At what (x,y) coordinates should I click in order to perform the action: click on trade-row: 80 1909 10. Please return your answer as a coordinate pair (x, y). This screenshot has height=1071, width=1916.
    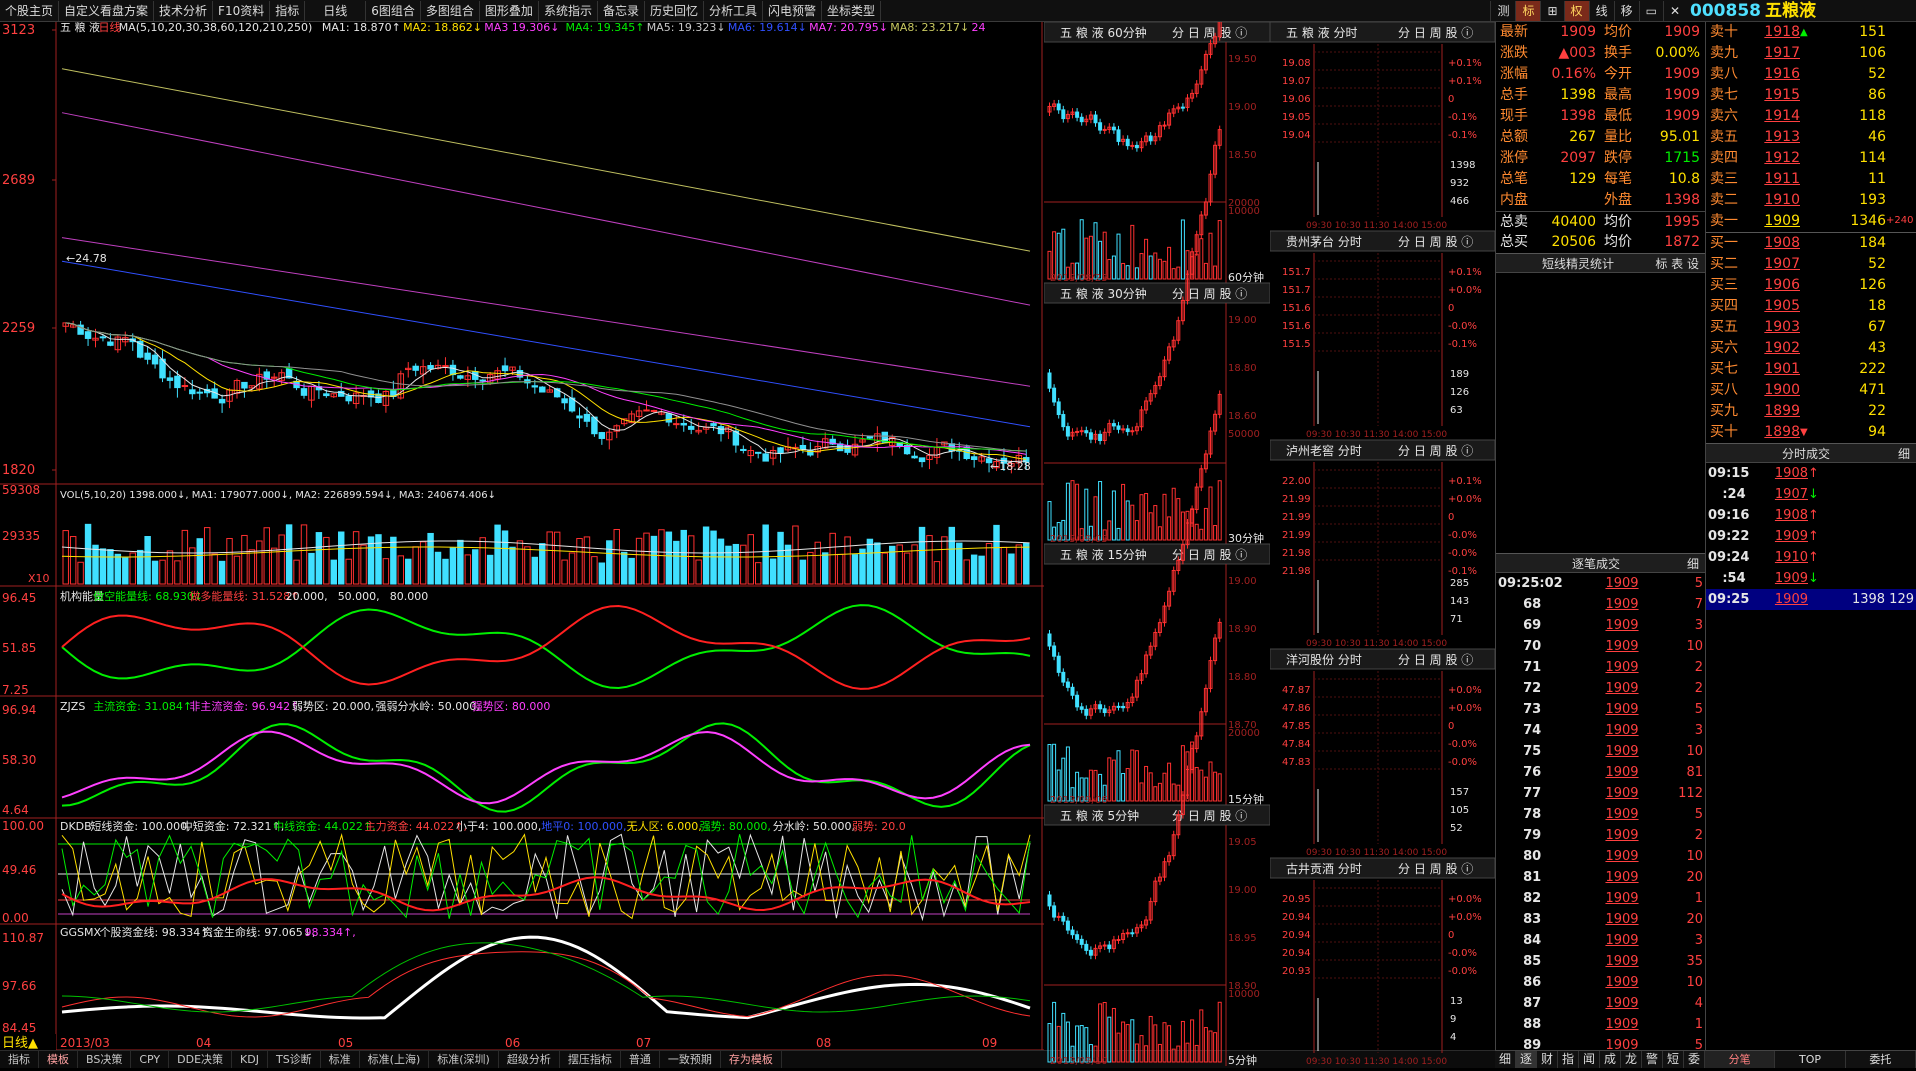
    Looking at the image, I should click on (1600, 856).